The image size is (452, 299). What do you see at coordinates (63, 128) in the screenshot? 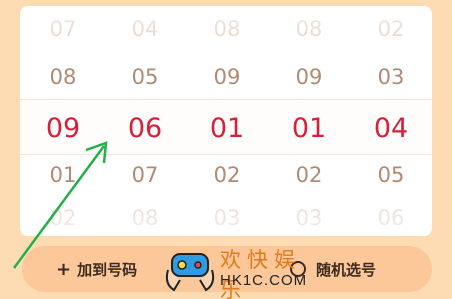
I see `picker-selected-cell: 09` at bounding box center [63, 128].